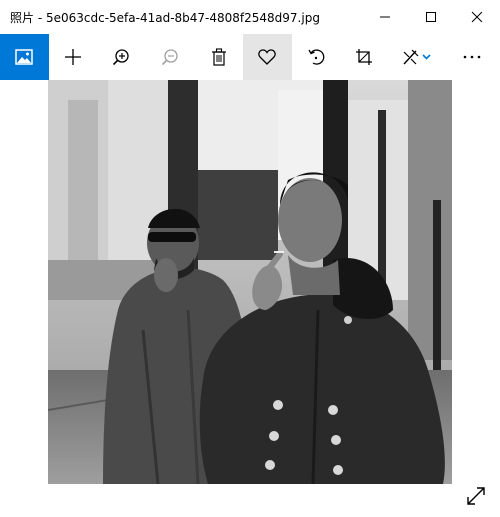 The width and height of the screenshot is (500, 517). I want to click on rotate-button, so click(316, 57).